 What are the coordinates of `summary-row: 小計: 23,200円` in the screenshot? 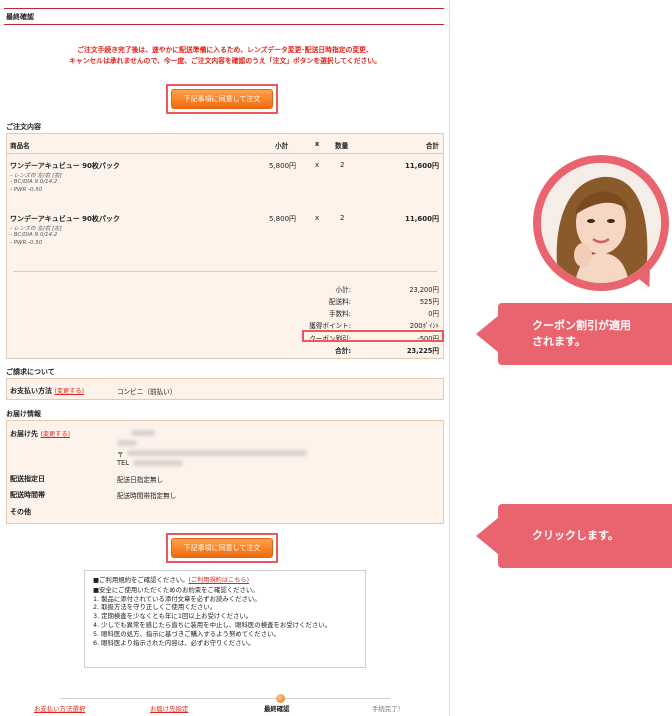 It's located at (225, 289).